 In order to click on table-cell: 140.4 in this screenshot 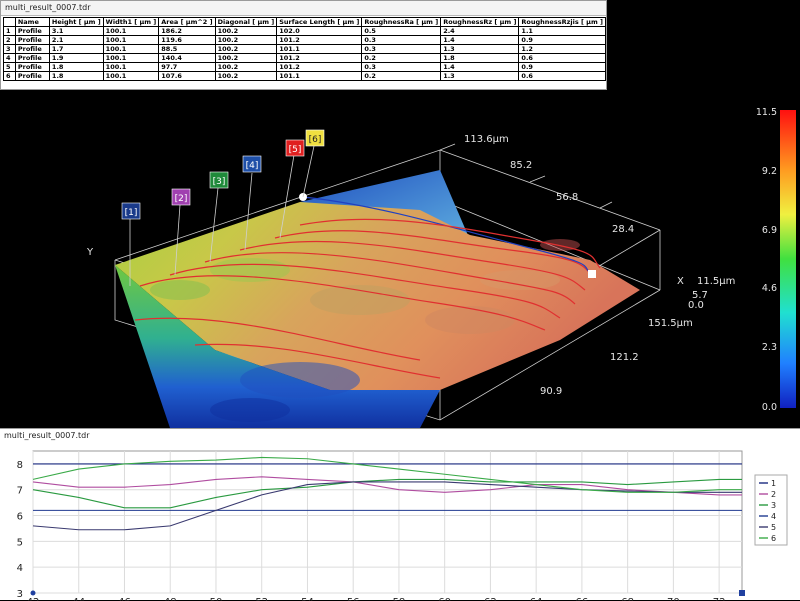, I will do `click(187, 58)`.